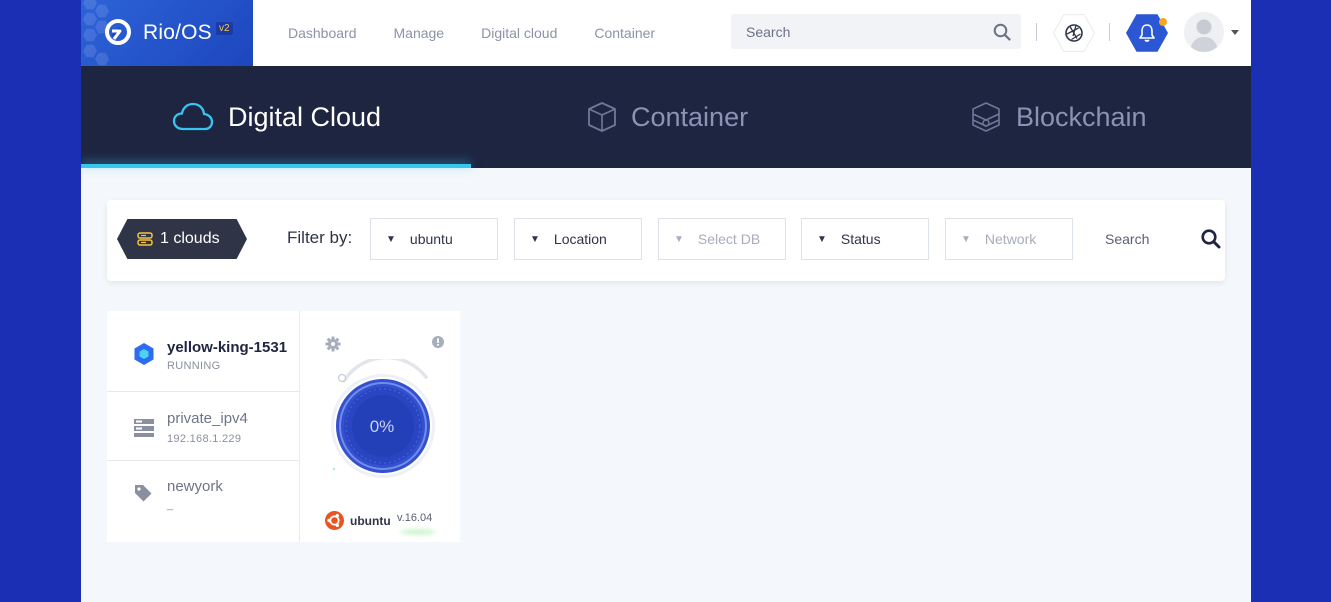 The width and height of the screenshot is (1331, 602). Describe the element at coordinates (1147, 33) in the screenshot. I see `bell-icon` at that location.